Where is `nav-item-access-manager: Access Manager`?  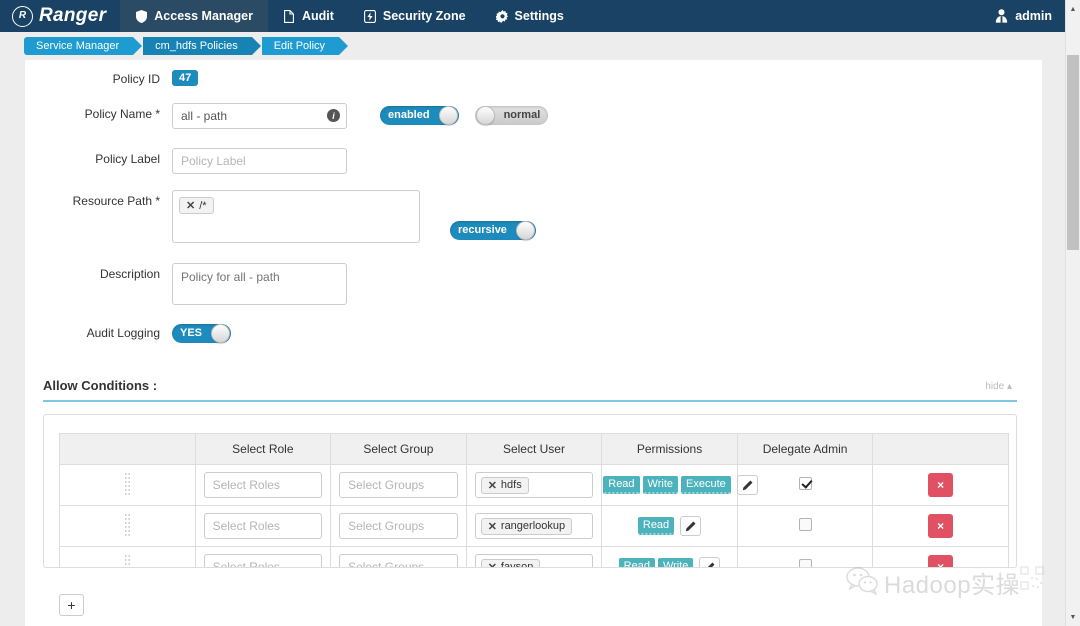
nav-item-access-manager: Access Manager is located at coordinates (194, 16).